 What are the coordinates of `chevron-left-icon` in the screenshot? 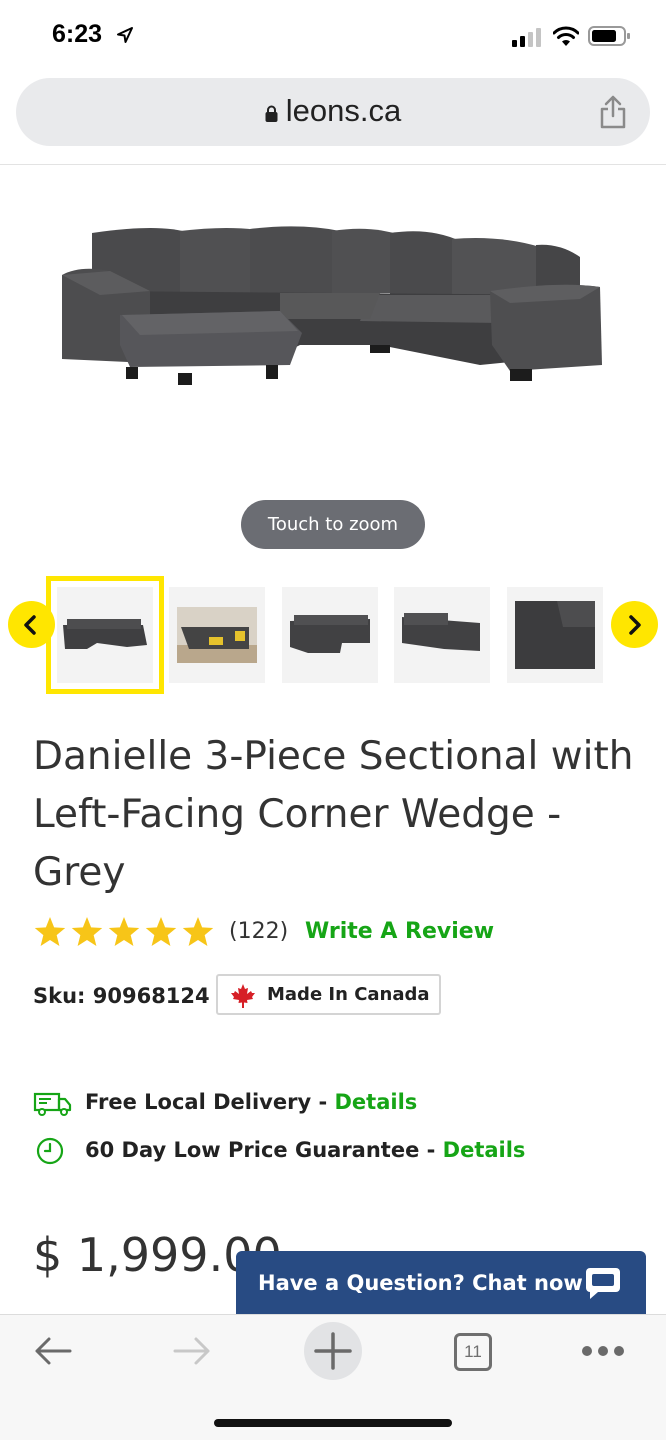 It's located at (30, 625).